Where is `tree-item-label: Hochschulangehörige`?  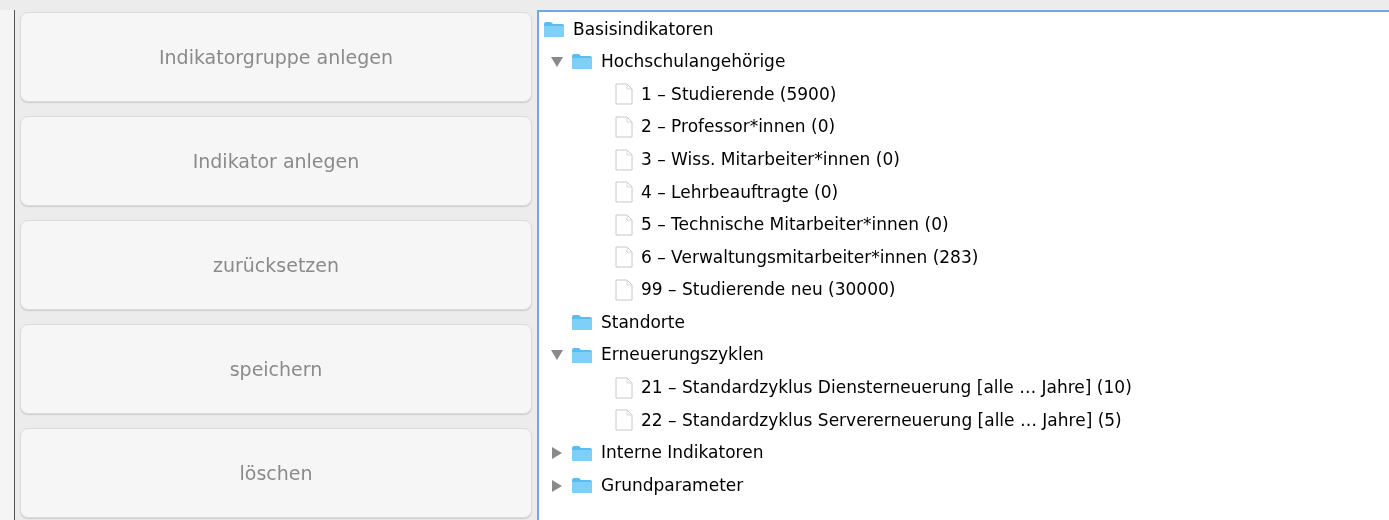
tree-item-label: Hochschulangehörige is located at coordinates (693, 62).